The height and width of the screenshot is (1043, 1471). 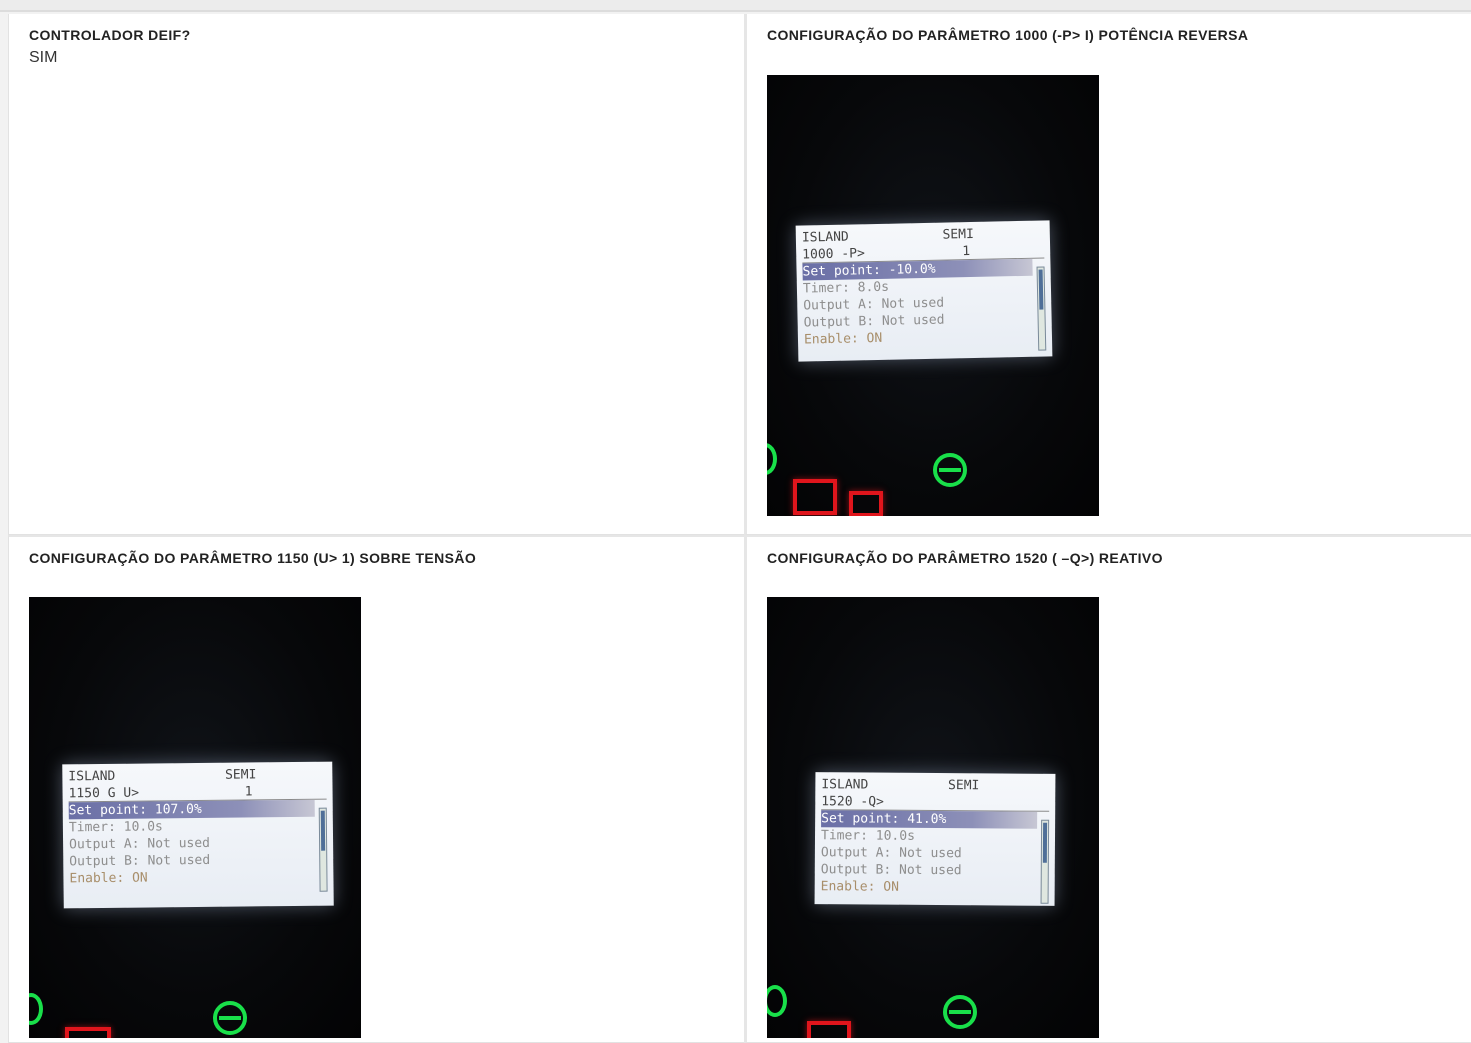 What do you see at coordinates (866, 503) in the screenshot?
I see `sine-button-icon` at bounding box center [866, 503].